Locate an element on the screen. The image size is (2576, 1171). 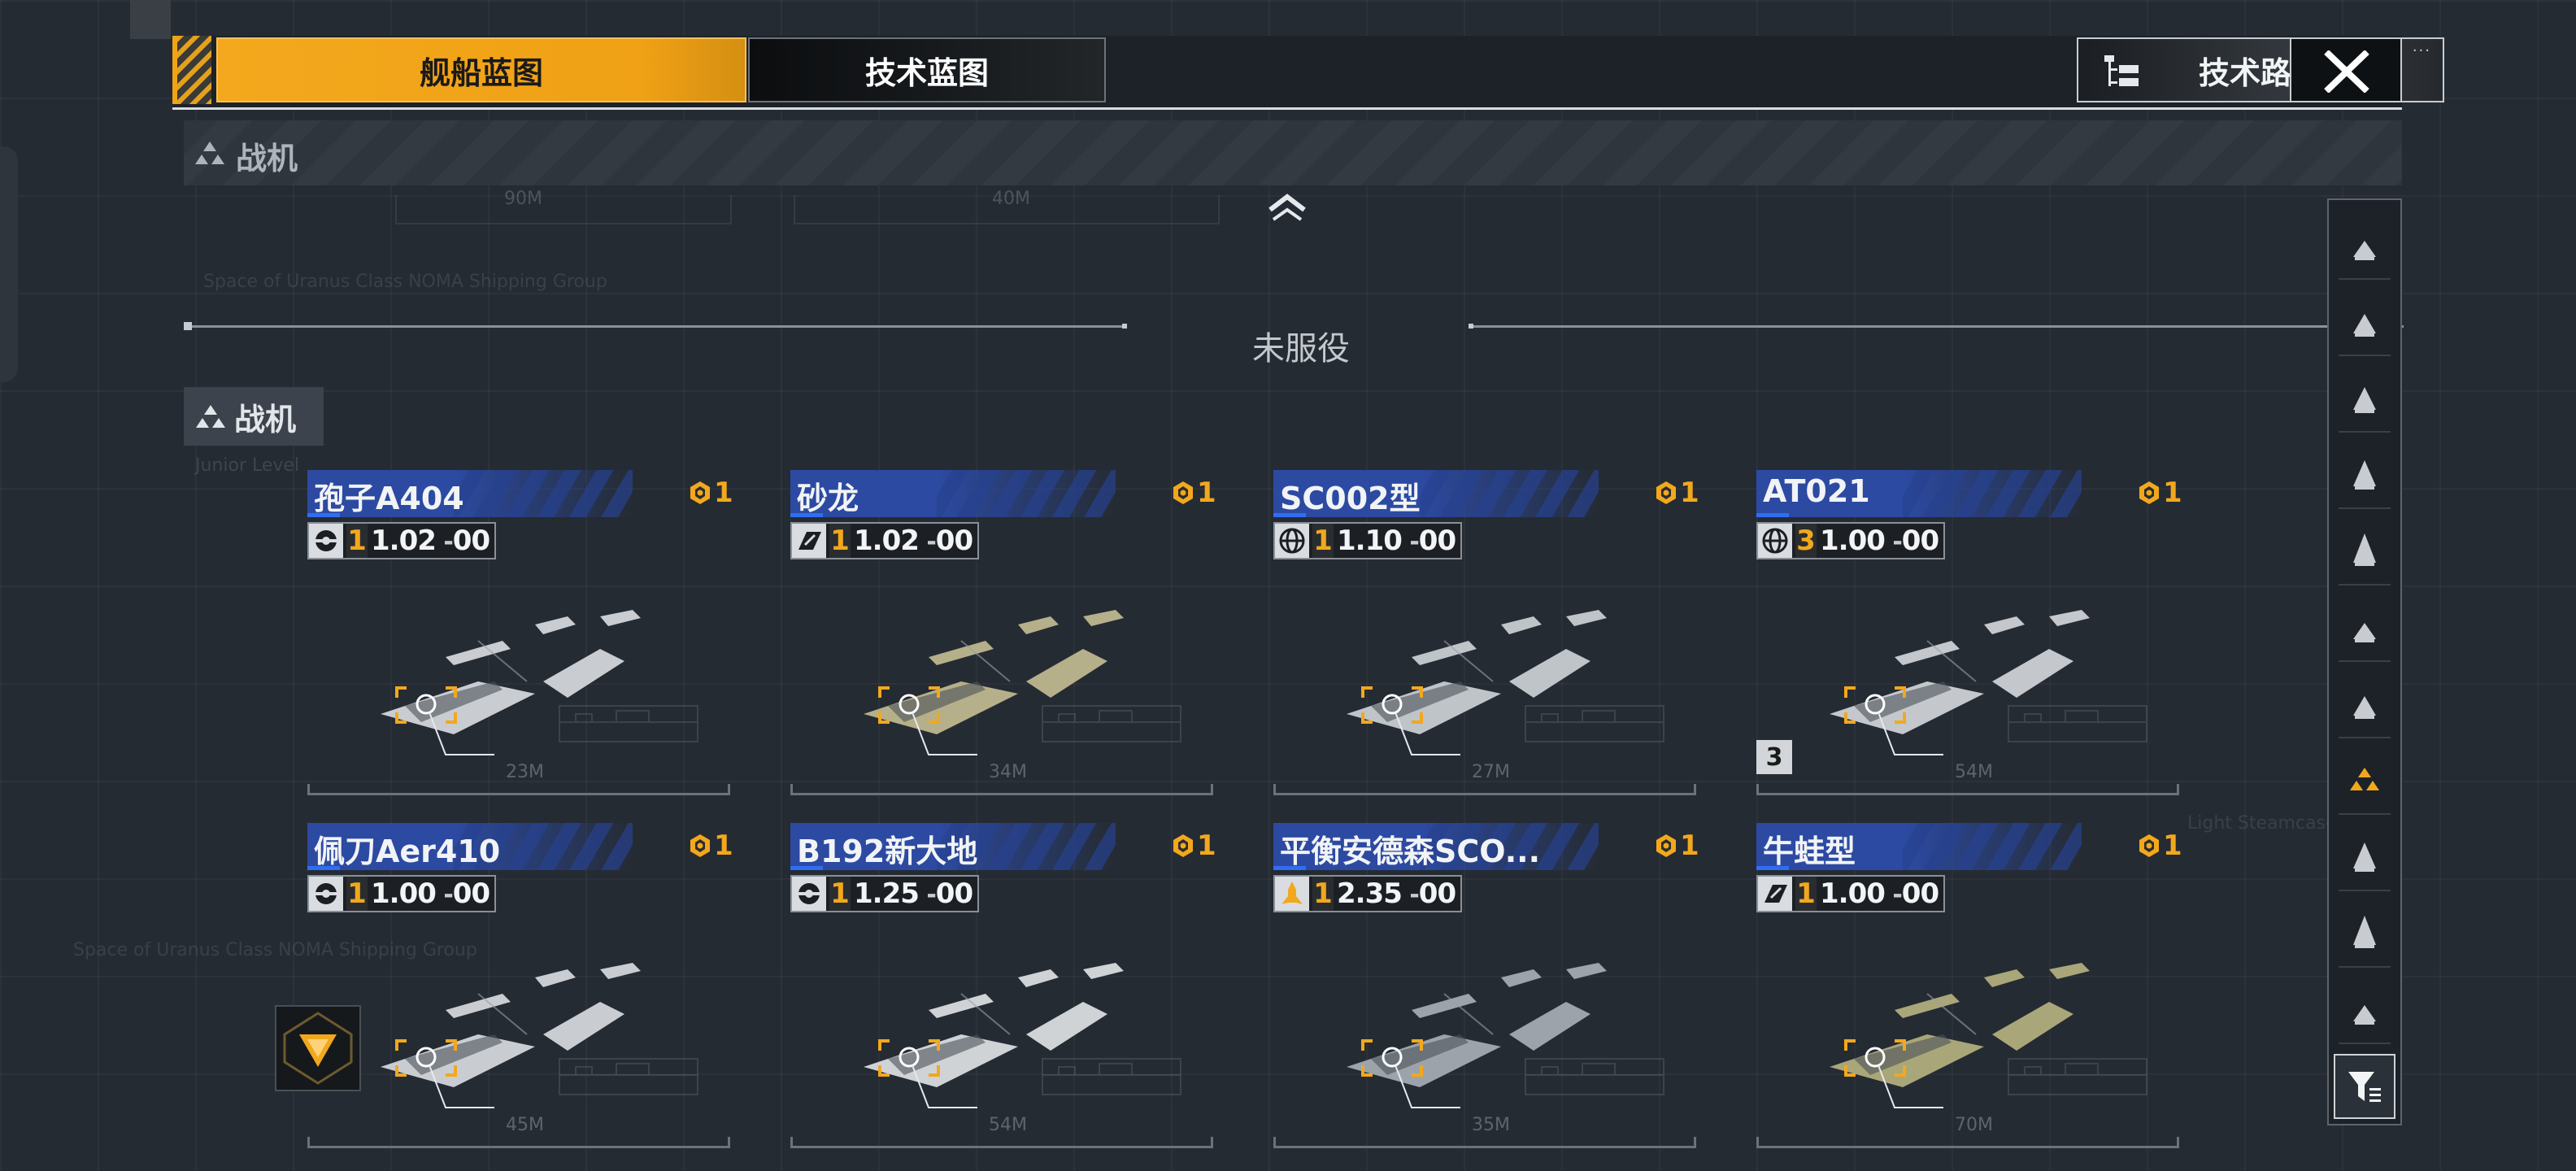
side-filter-cruiser is located at coordinates (2365, 400).